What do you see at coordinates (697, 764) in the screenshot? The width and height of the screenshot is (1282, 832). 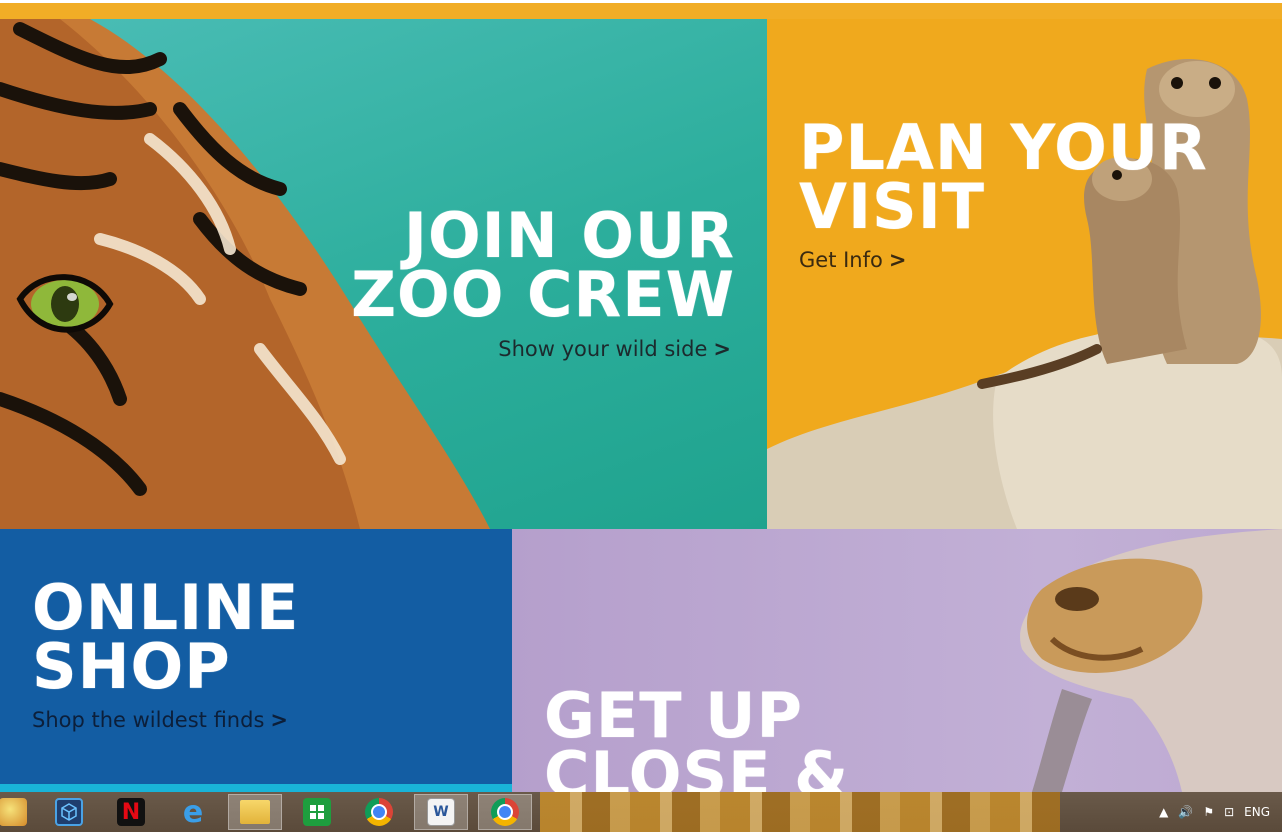 I see `close-headline-line2: CLOSE &` at bounding box center [697, 764].